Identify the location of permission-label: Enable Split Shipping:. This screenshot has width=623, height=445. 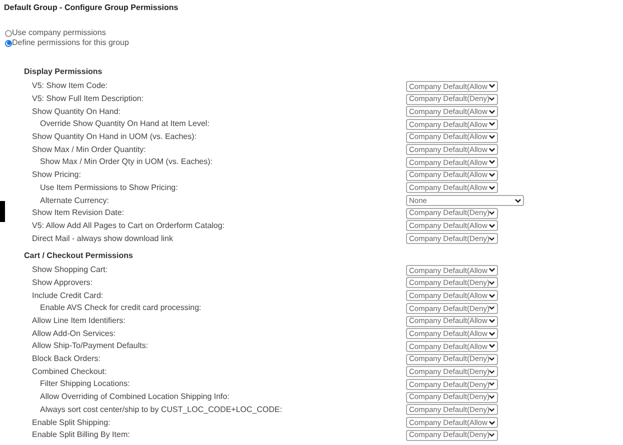
(72, 422).